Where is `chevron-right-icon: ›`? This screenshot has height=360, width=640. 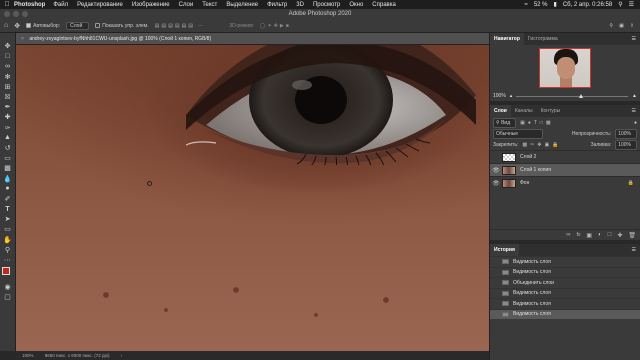 chevron-right-icon: › is located at coordinates (122, 355).